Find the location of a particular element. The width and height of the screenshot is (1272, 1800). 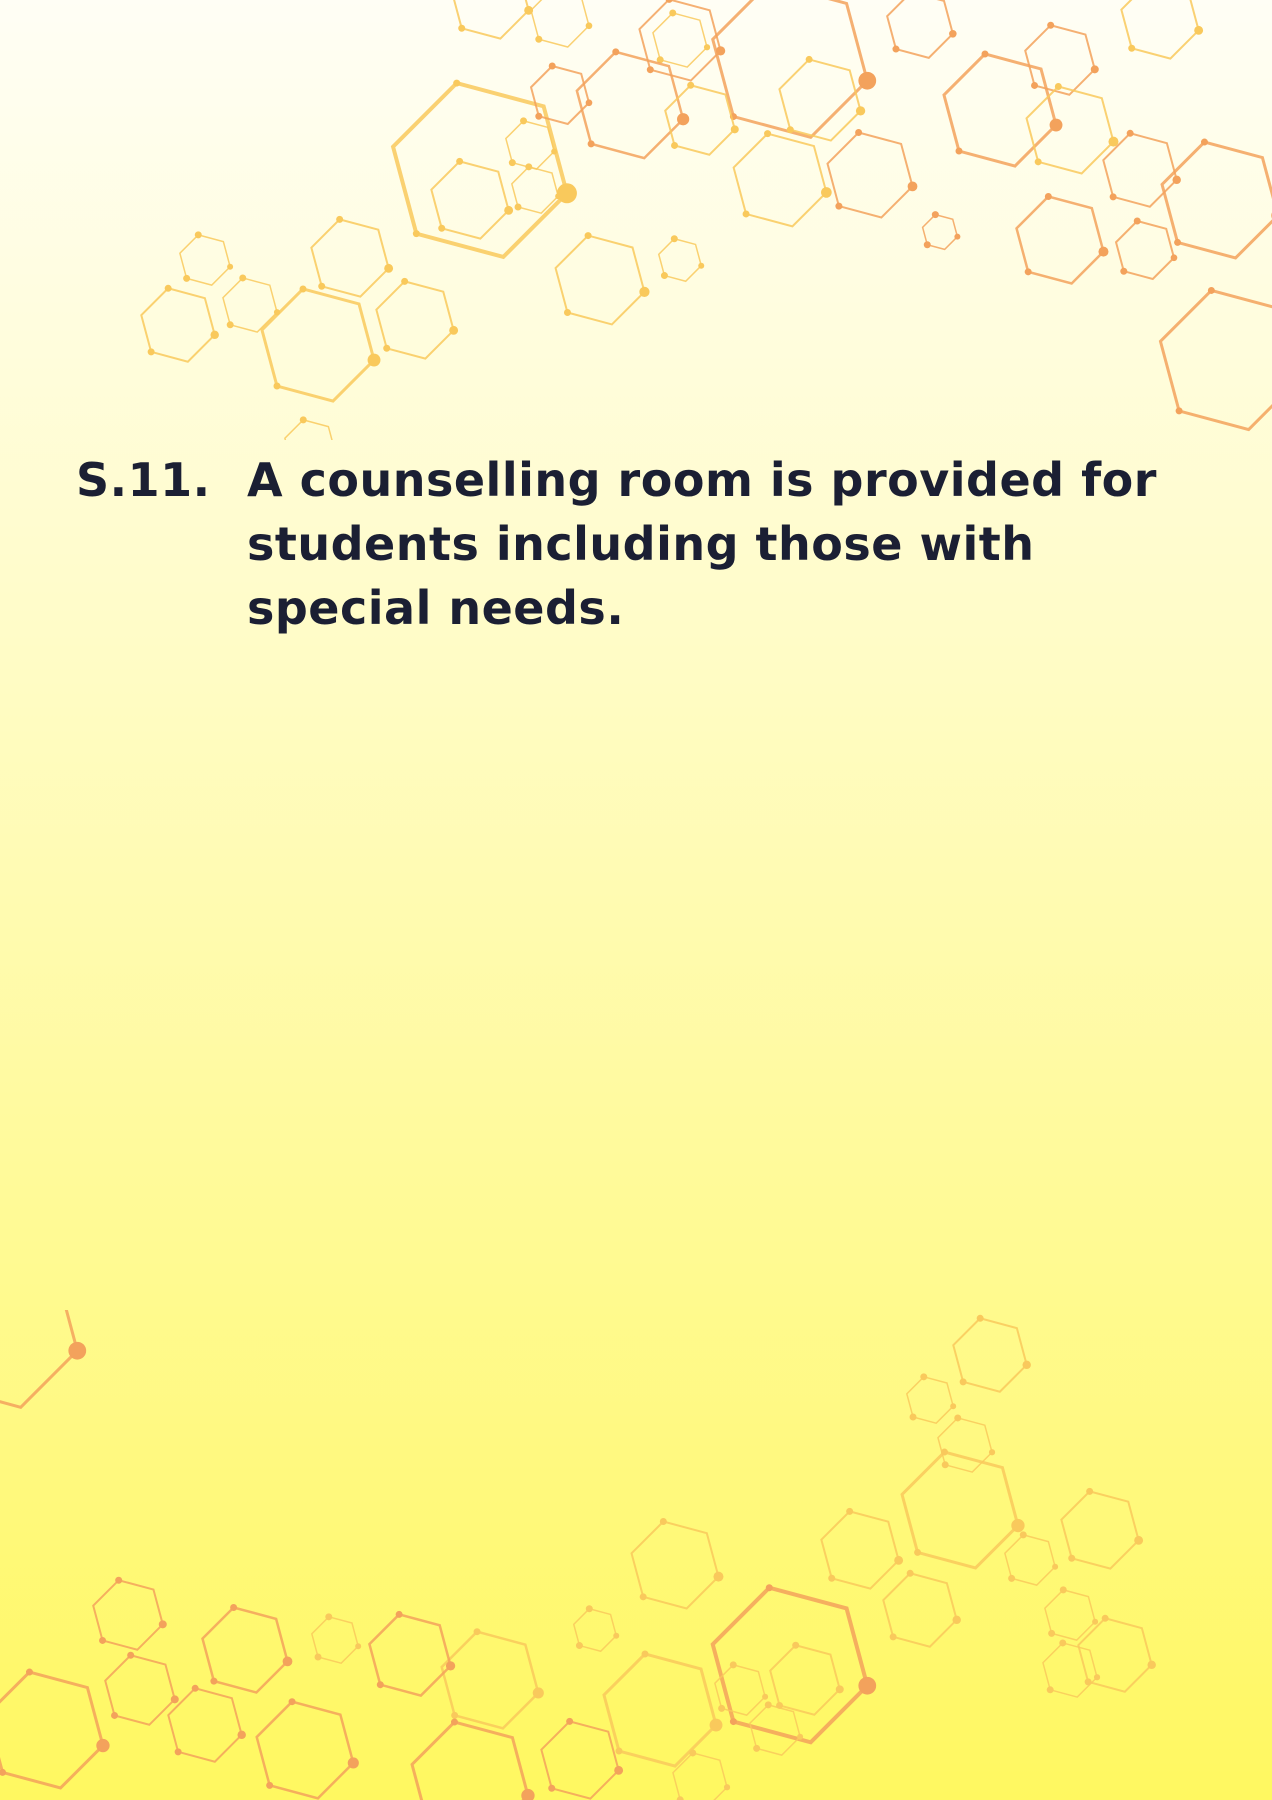

statement-number: S.11. is located at coordinates (143, 480).